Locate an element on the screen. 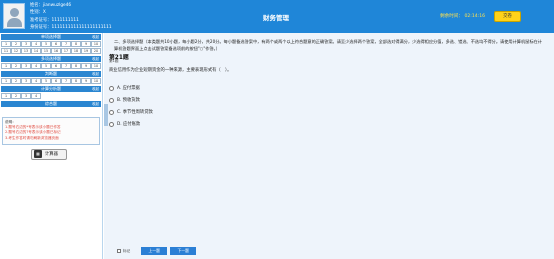 The height and width of the screenshot is (259, 554). option-a: A. 应付票据 is located at coordinates (124, 88).